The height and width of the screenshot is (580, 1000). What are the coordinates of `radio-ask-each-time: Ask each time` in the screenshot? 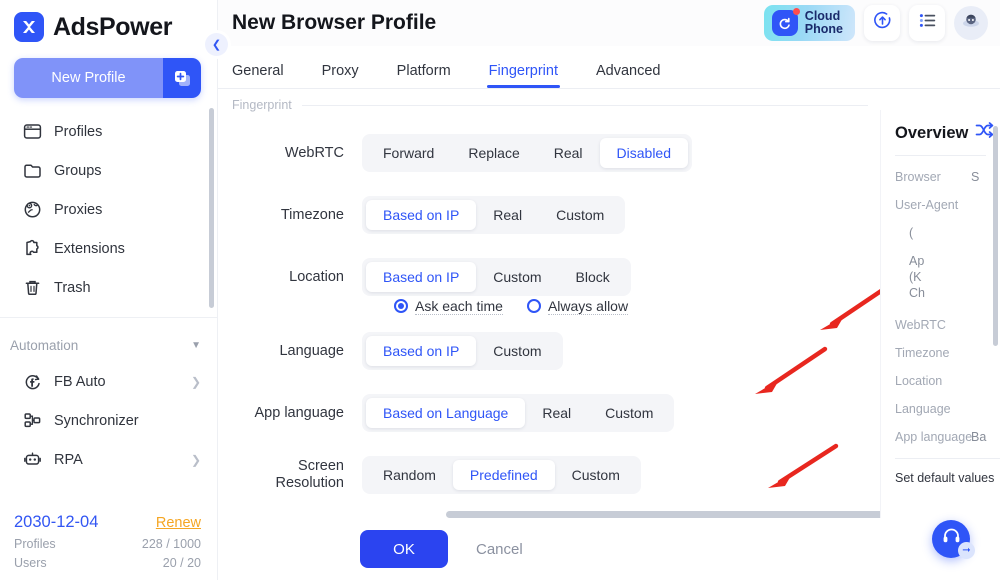 It's located at (448, 306).